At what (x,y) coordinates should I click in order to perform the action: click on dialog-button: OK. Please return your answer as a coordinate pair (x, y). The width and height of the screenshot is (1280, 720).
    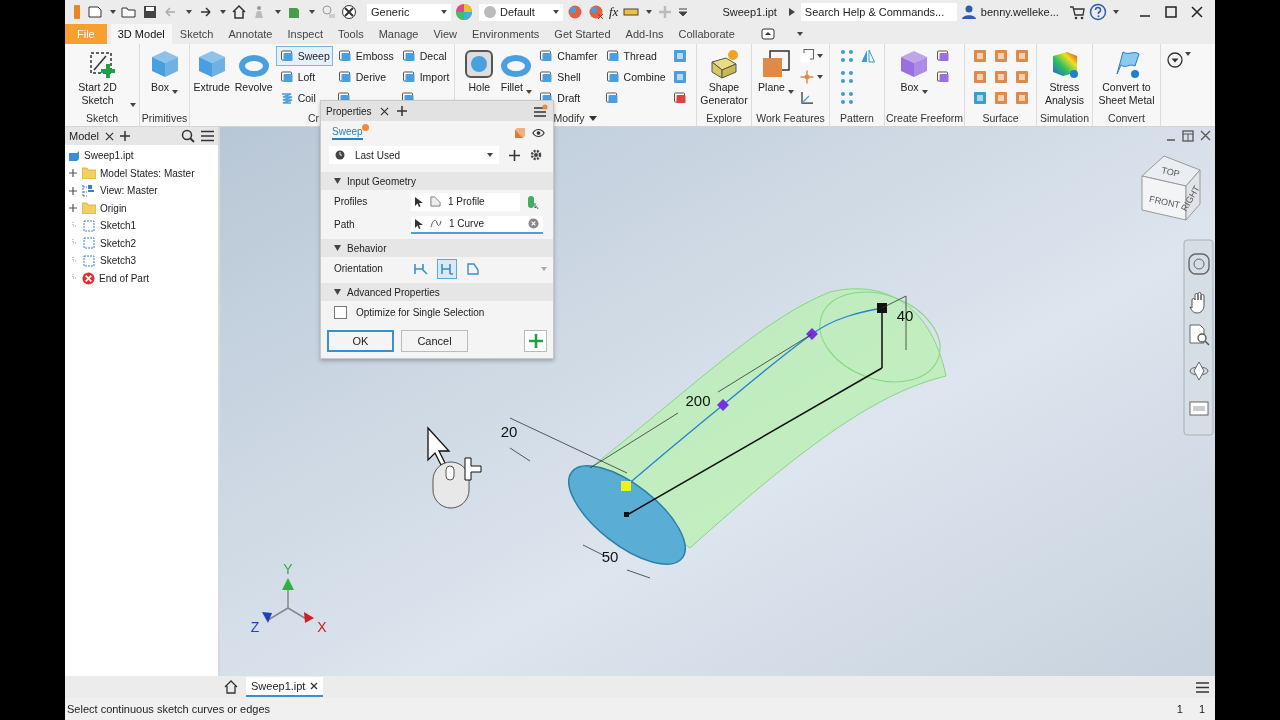
    Looking at the image, I should click on (360, 341).